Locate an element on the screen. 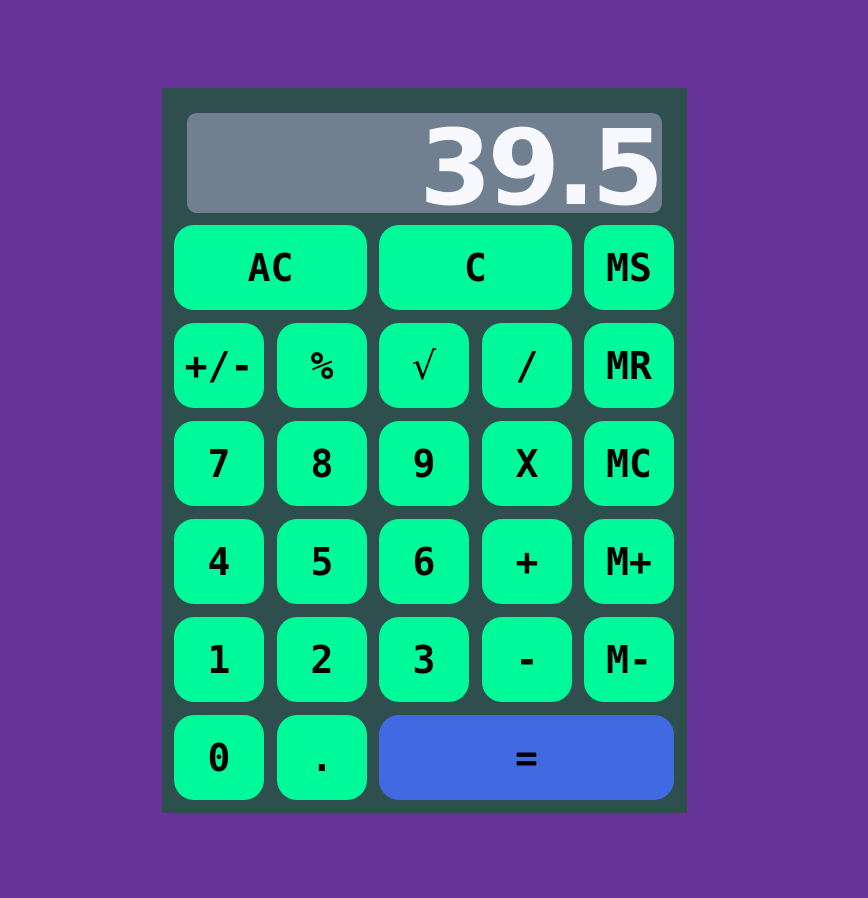 The image size is (868, 898). memory-subtract-button: M- is located at coordinates (629, 659).